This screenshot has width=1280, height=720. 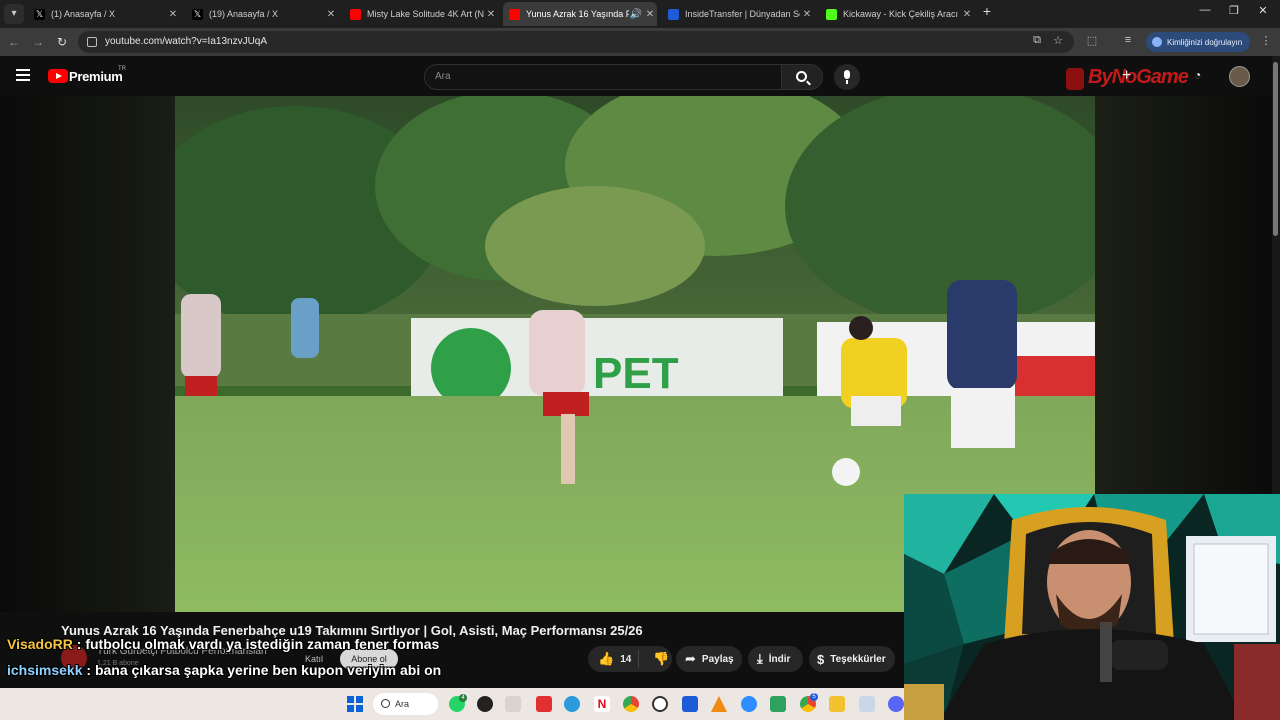 I want to click on taskbar-search: Ara, so click(x=405, y=704).